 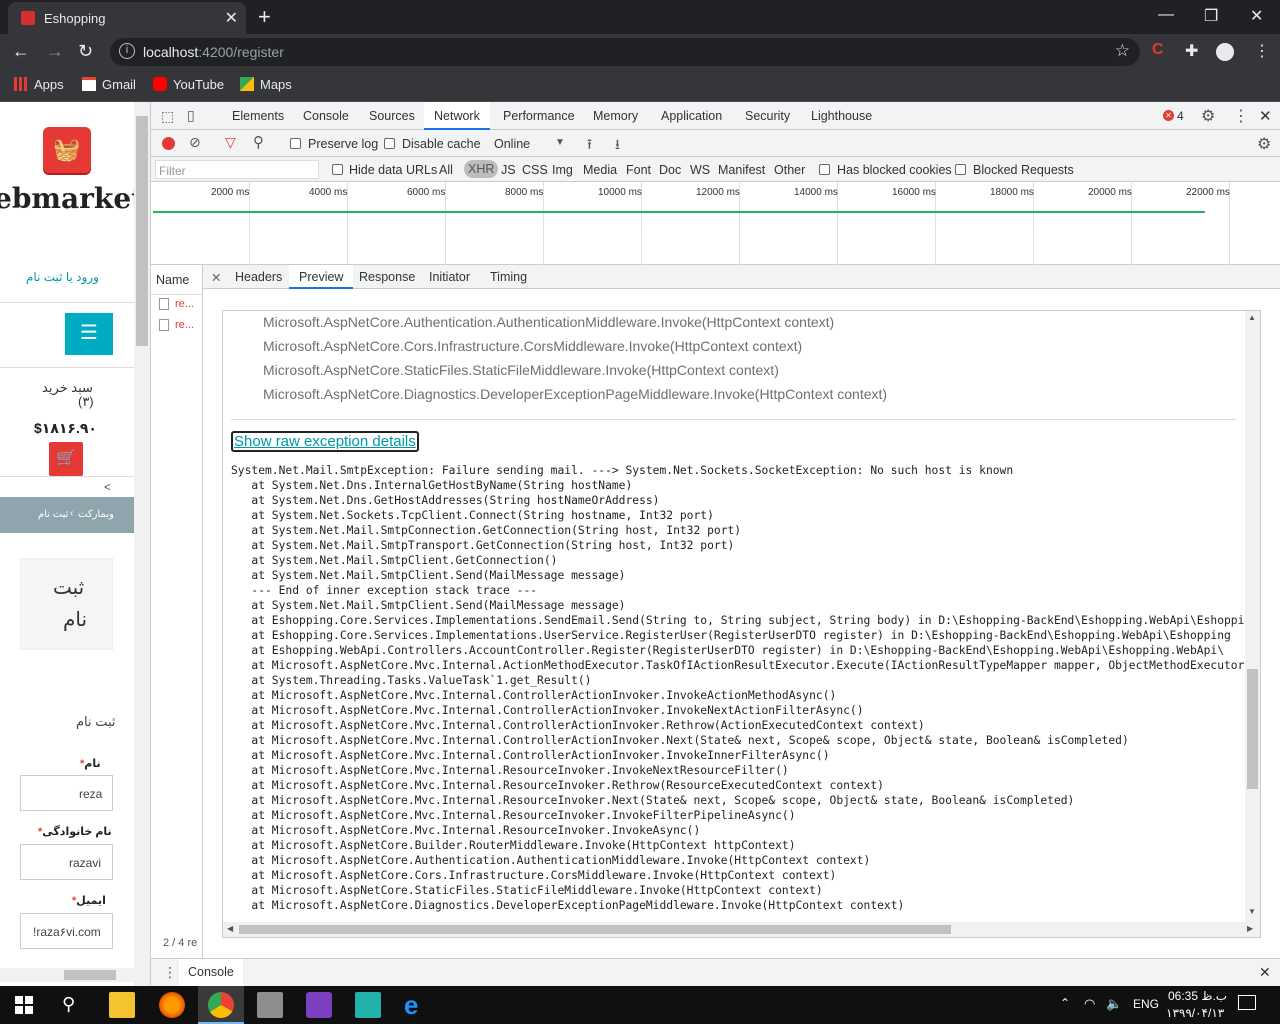 I want to click on tab-application: Application, so click(x=691, y=116).